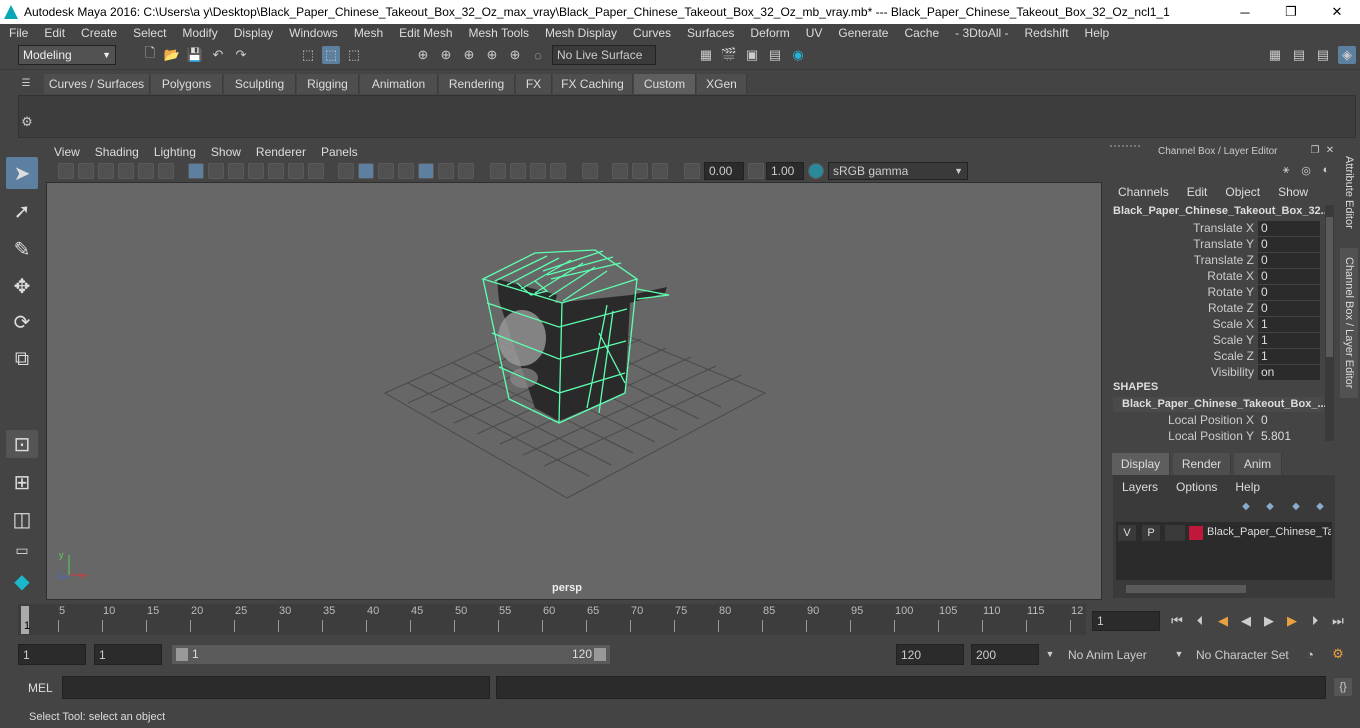 The width and height of the screenshot is (1360, 728). I want to click on scrollbar-thumb, so click(1329, 287).